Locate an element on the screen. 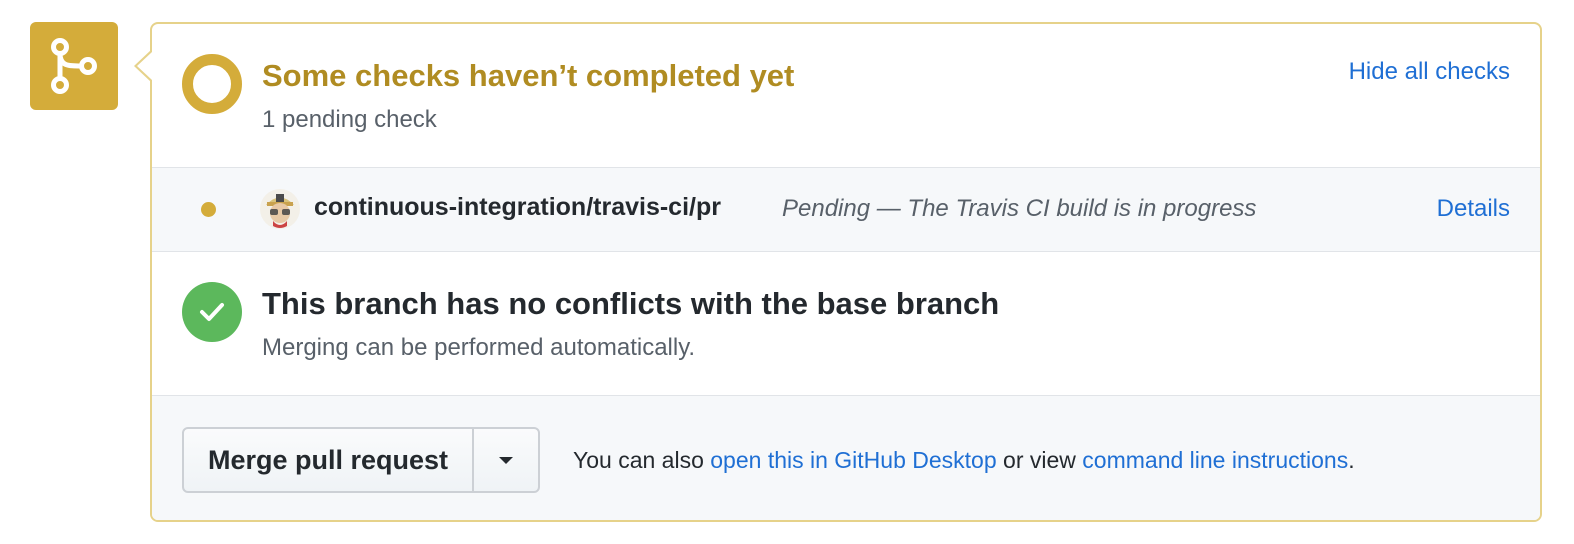 This screenshot has width=1574, height=544. merge-text-prefix: You can also is located at coordinates (642, 460).